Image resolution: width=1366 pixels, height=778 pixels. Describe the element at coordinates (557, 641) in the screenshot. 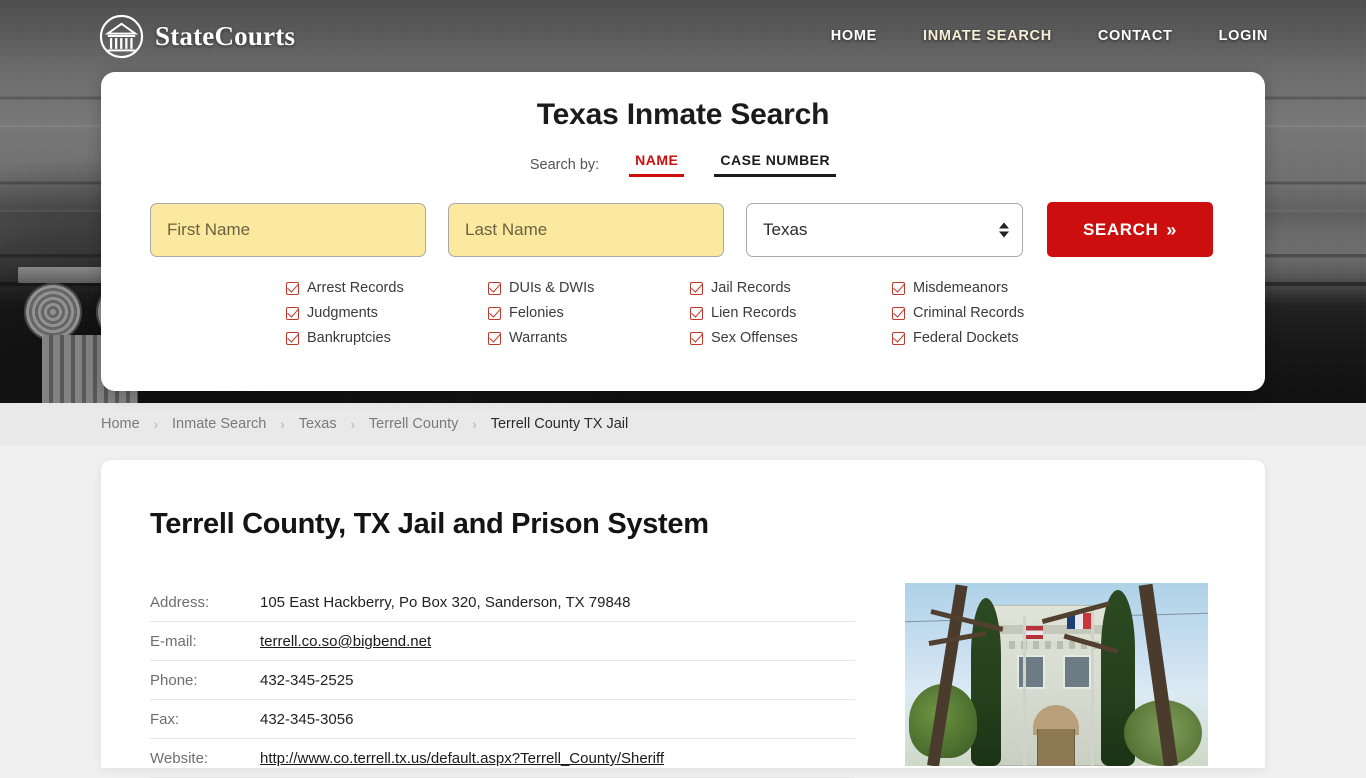

I see `detail-value-email: terrell.co.so@bigbend.net` at that location.